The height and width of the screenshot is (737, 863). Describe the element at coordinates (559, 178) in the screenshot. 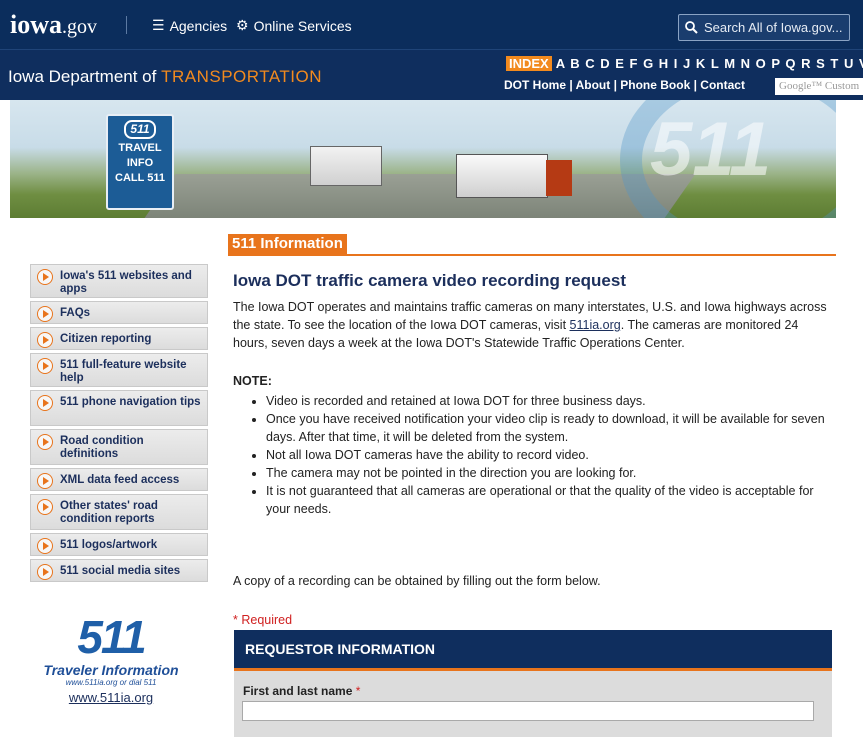

I see `truck-cab-image` at that location.